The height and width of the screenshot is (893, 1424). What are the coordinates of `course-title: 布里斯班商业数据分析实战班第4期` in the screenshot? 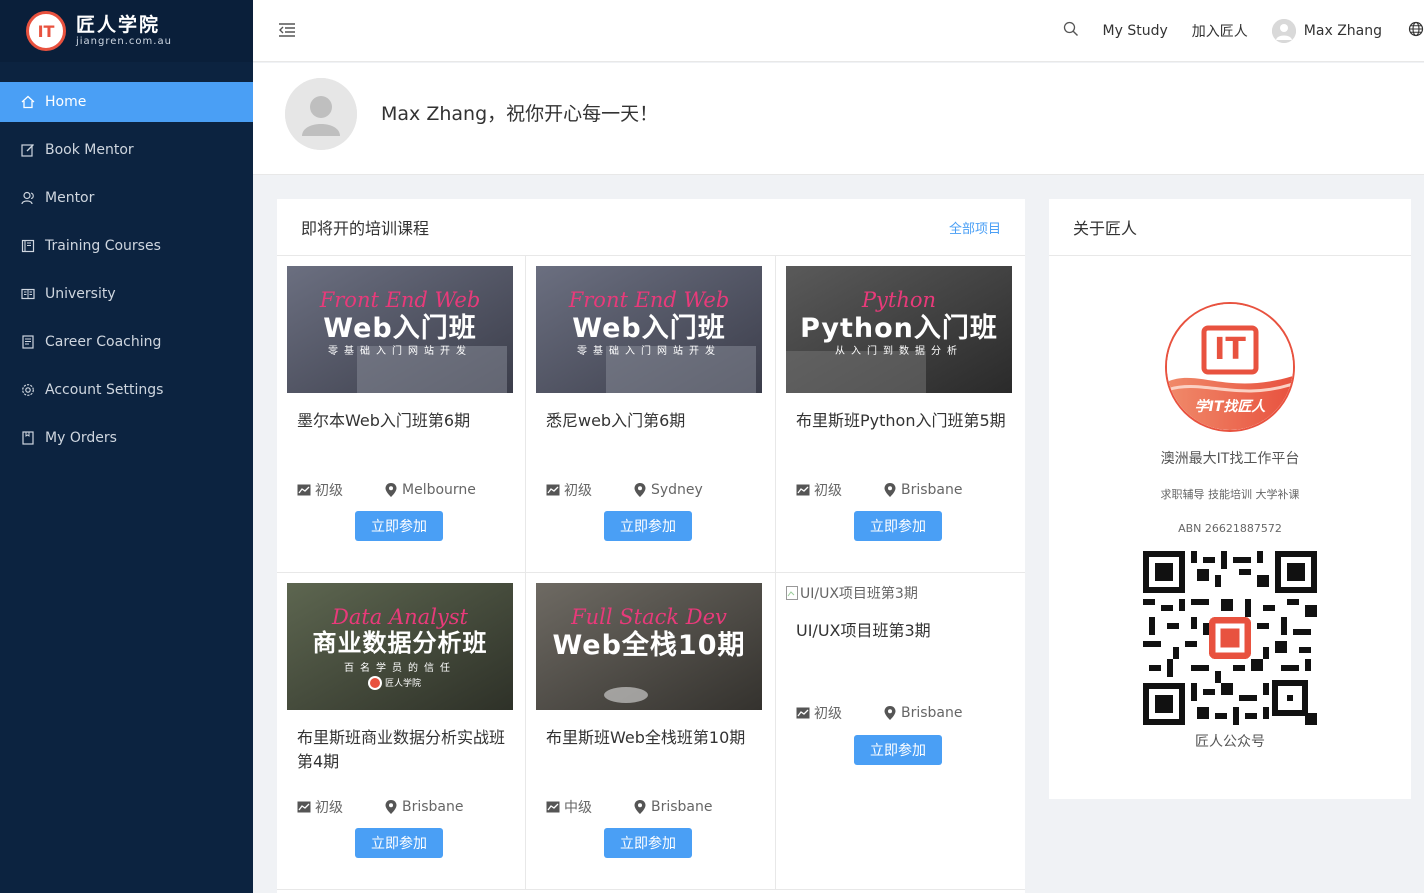 It's located at (401, 762).